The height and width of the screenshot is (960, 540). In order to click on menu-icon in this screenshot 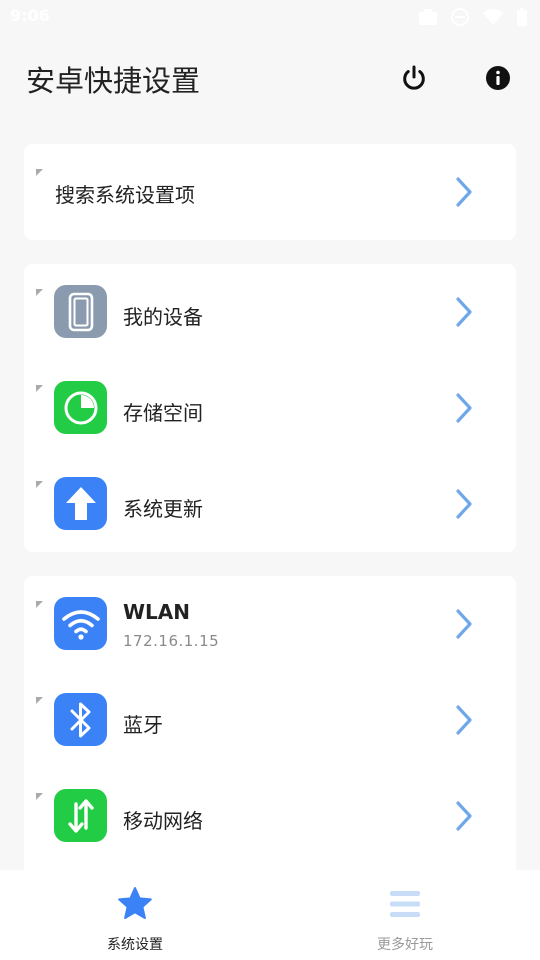, I will do `click(405, 904)`.